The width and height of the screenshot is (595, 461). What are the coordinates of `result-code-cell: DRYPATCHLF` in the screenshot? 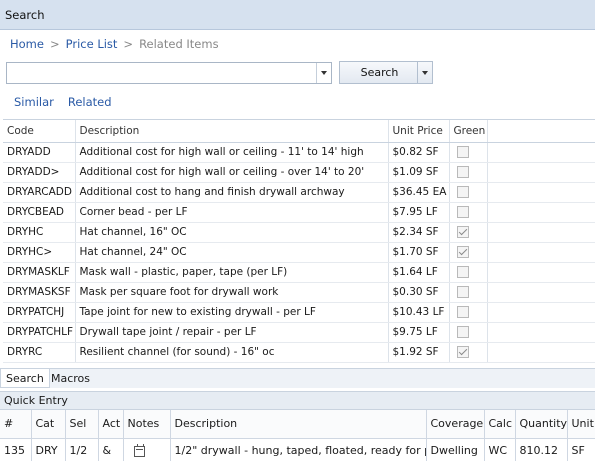 It's located at (39, 332).